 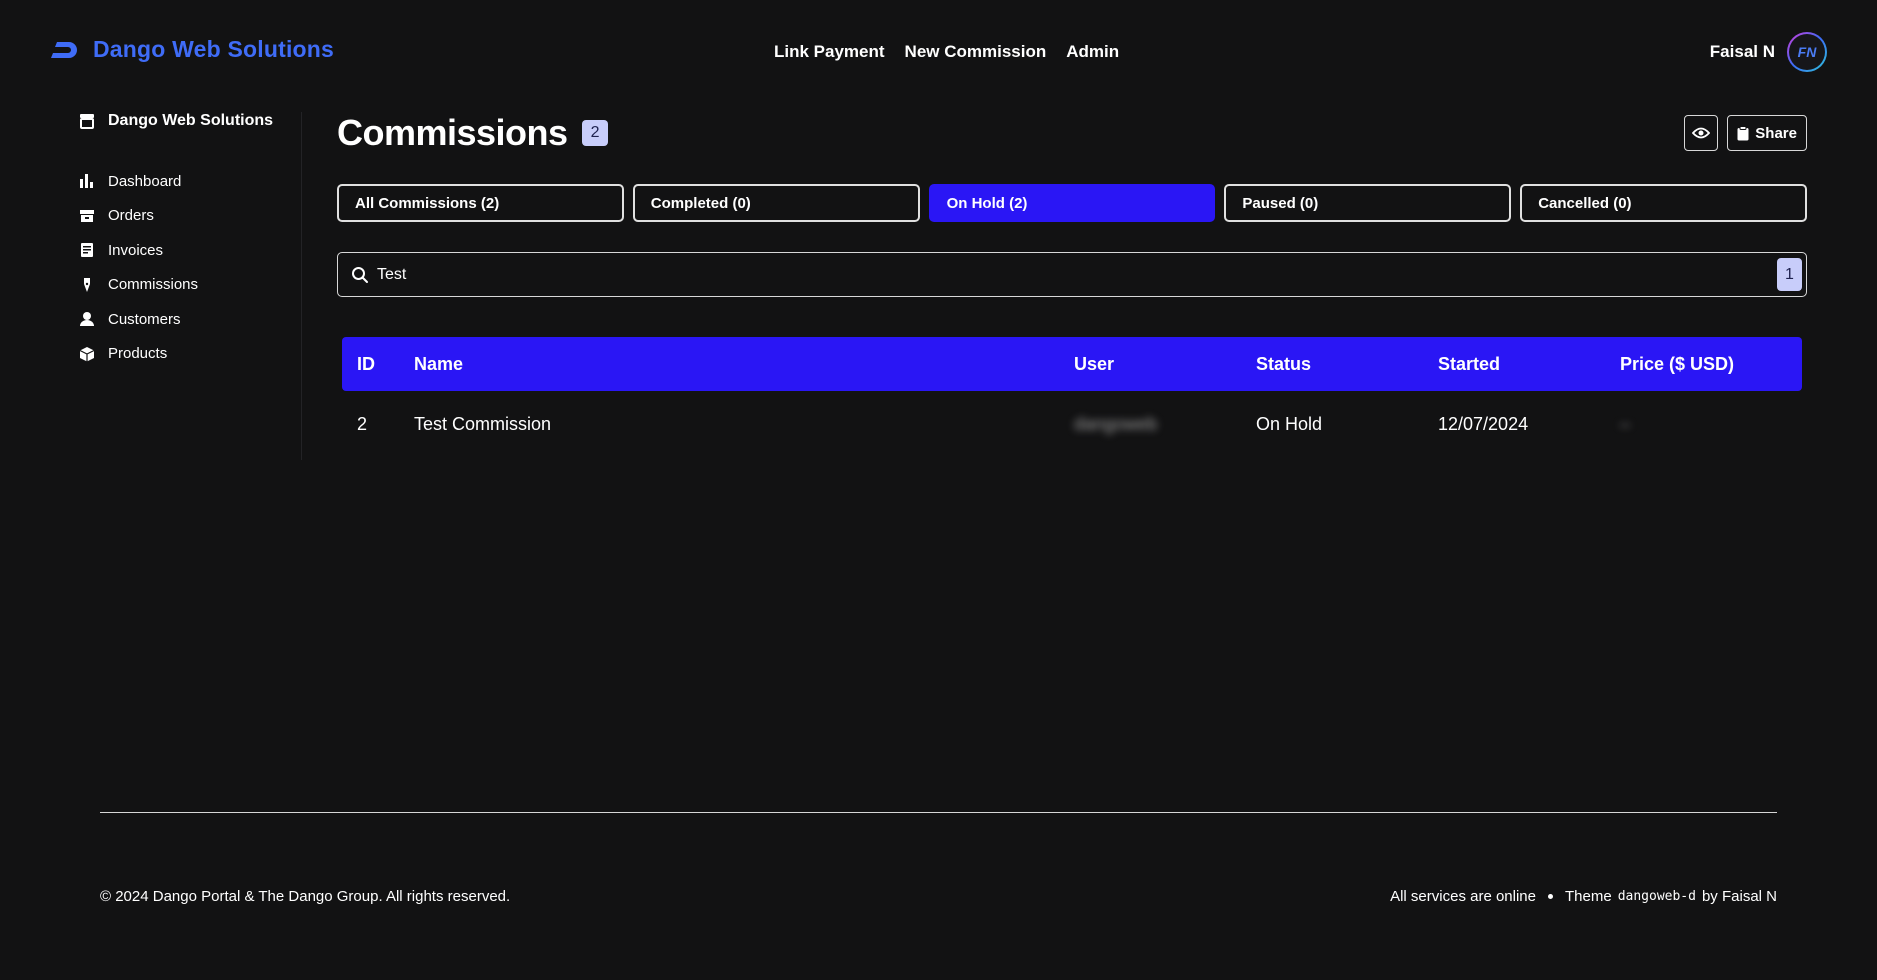 What do you see at coordinates (1776, 133) in the screenshot?
I see `share-label: Share` at bounding box center [1776, 133].